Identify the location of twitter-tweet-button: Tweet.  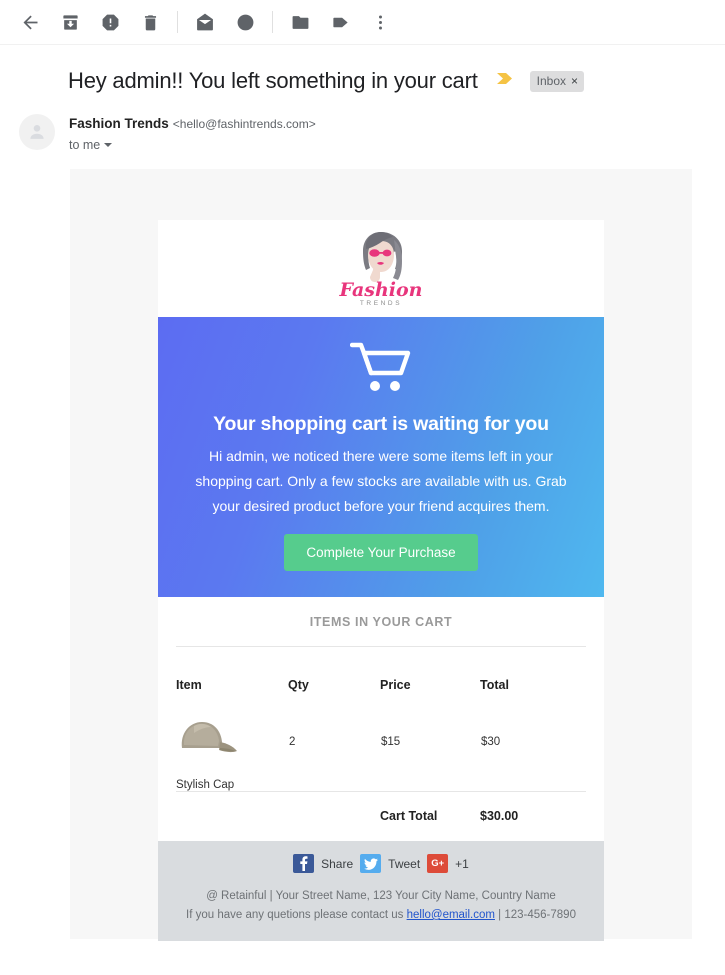
(390, 863).